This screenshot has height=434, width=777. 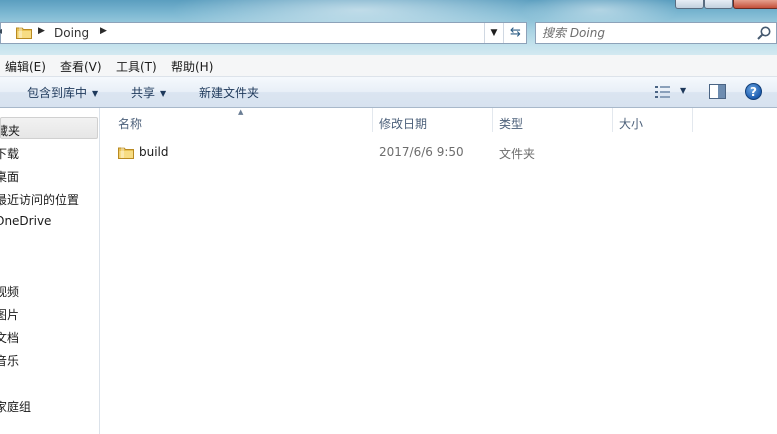 I want to click on nav-item-label: 最近访问的位置, so click(x=40, y=200).